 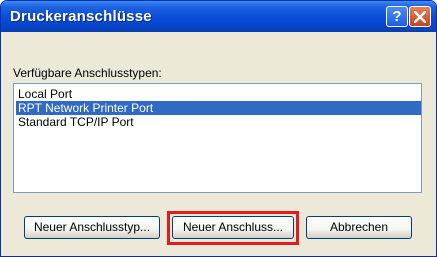 I want to click on close-button, so click(x=420, y=16).